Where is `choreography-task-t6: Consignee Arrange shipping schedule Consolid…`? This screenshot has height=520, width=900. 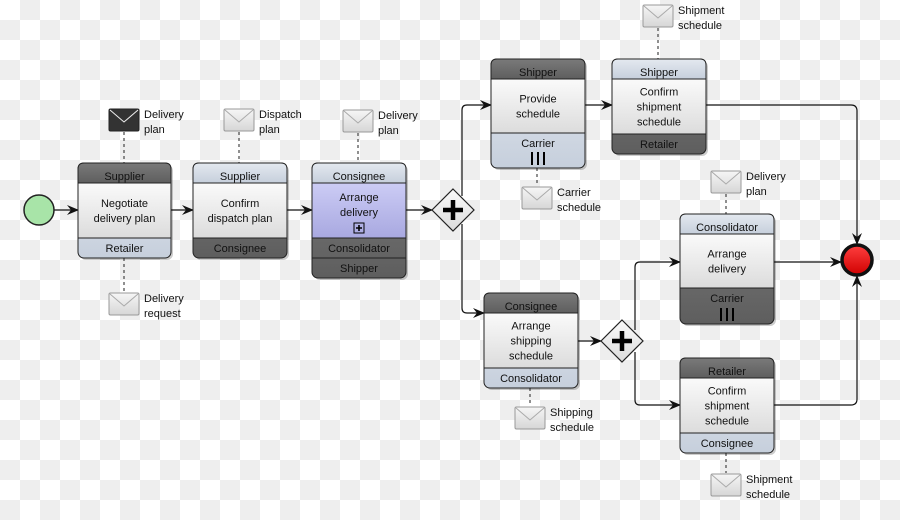 choreography-task-t6: Consignee Arrange shipping schedule Consolid… is located at coordinates (531, 341).